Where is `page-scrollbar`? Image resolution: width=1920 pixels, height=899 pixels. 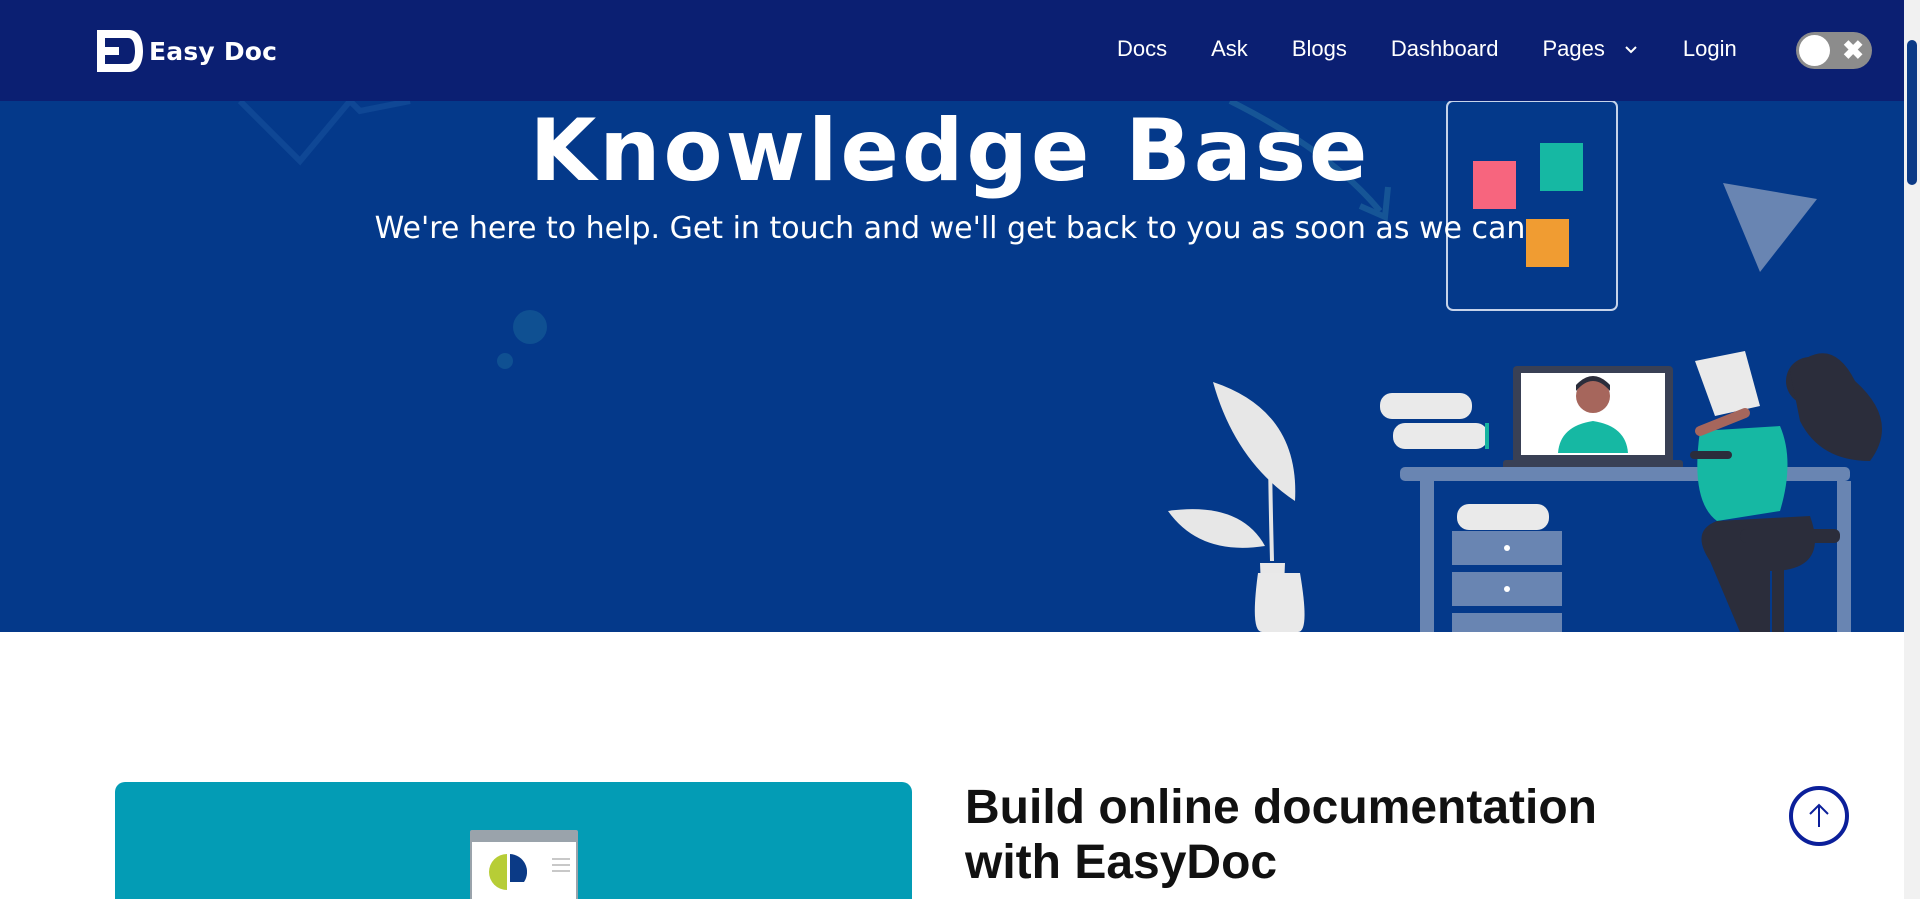
page-scrollbar is located at coordinates (1912, 449).